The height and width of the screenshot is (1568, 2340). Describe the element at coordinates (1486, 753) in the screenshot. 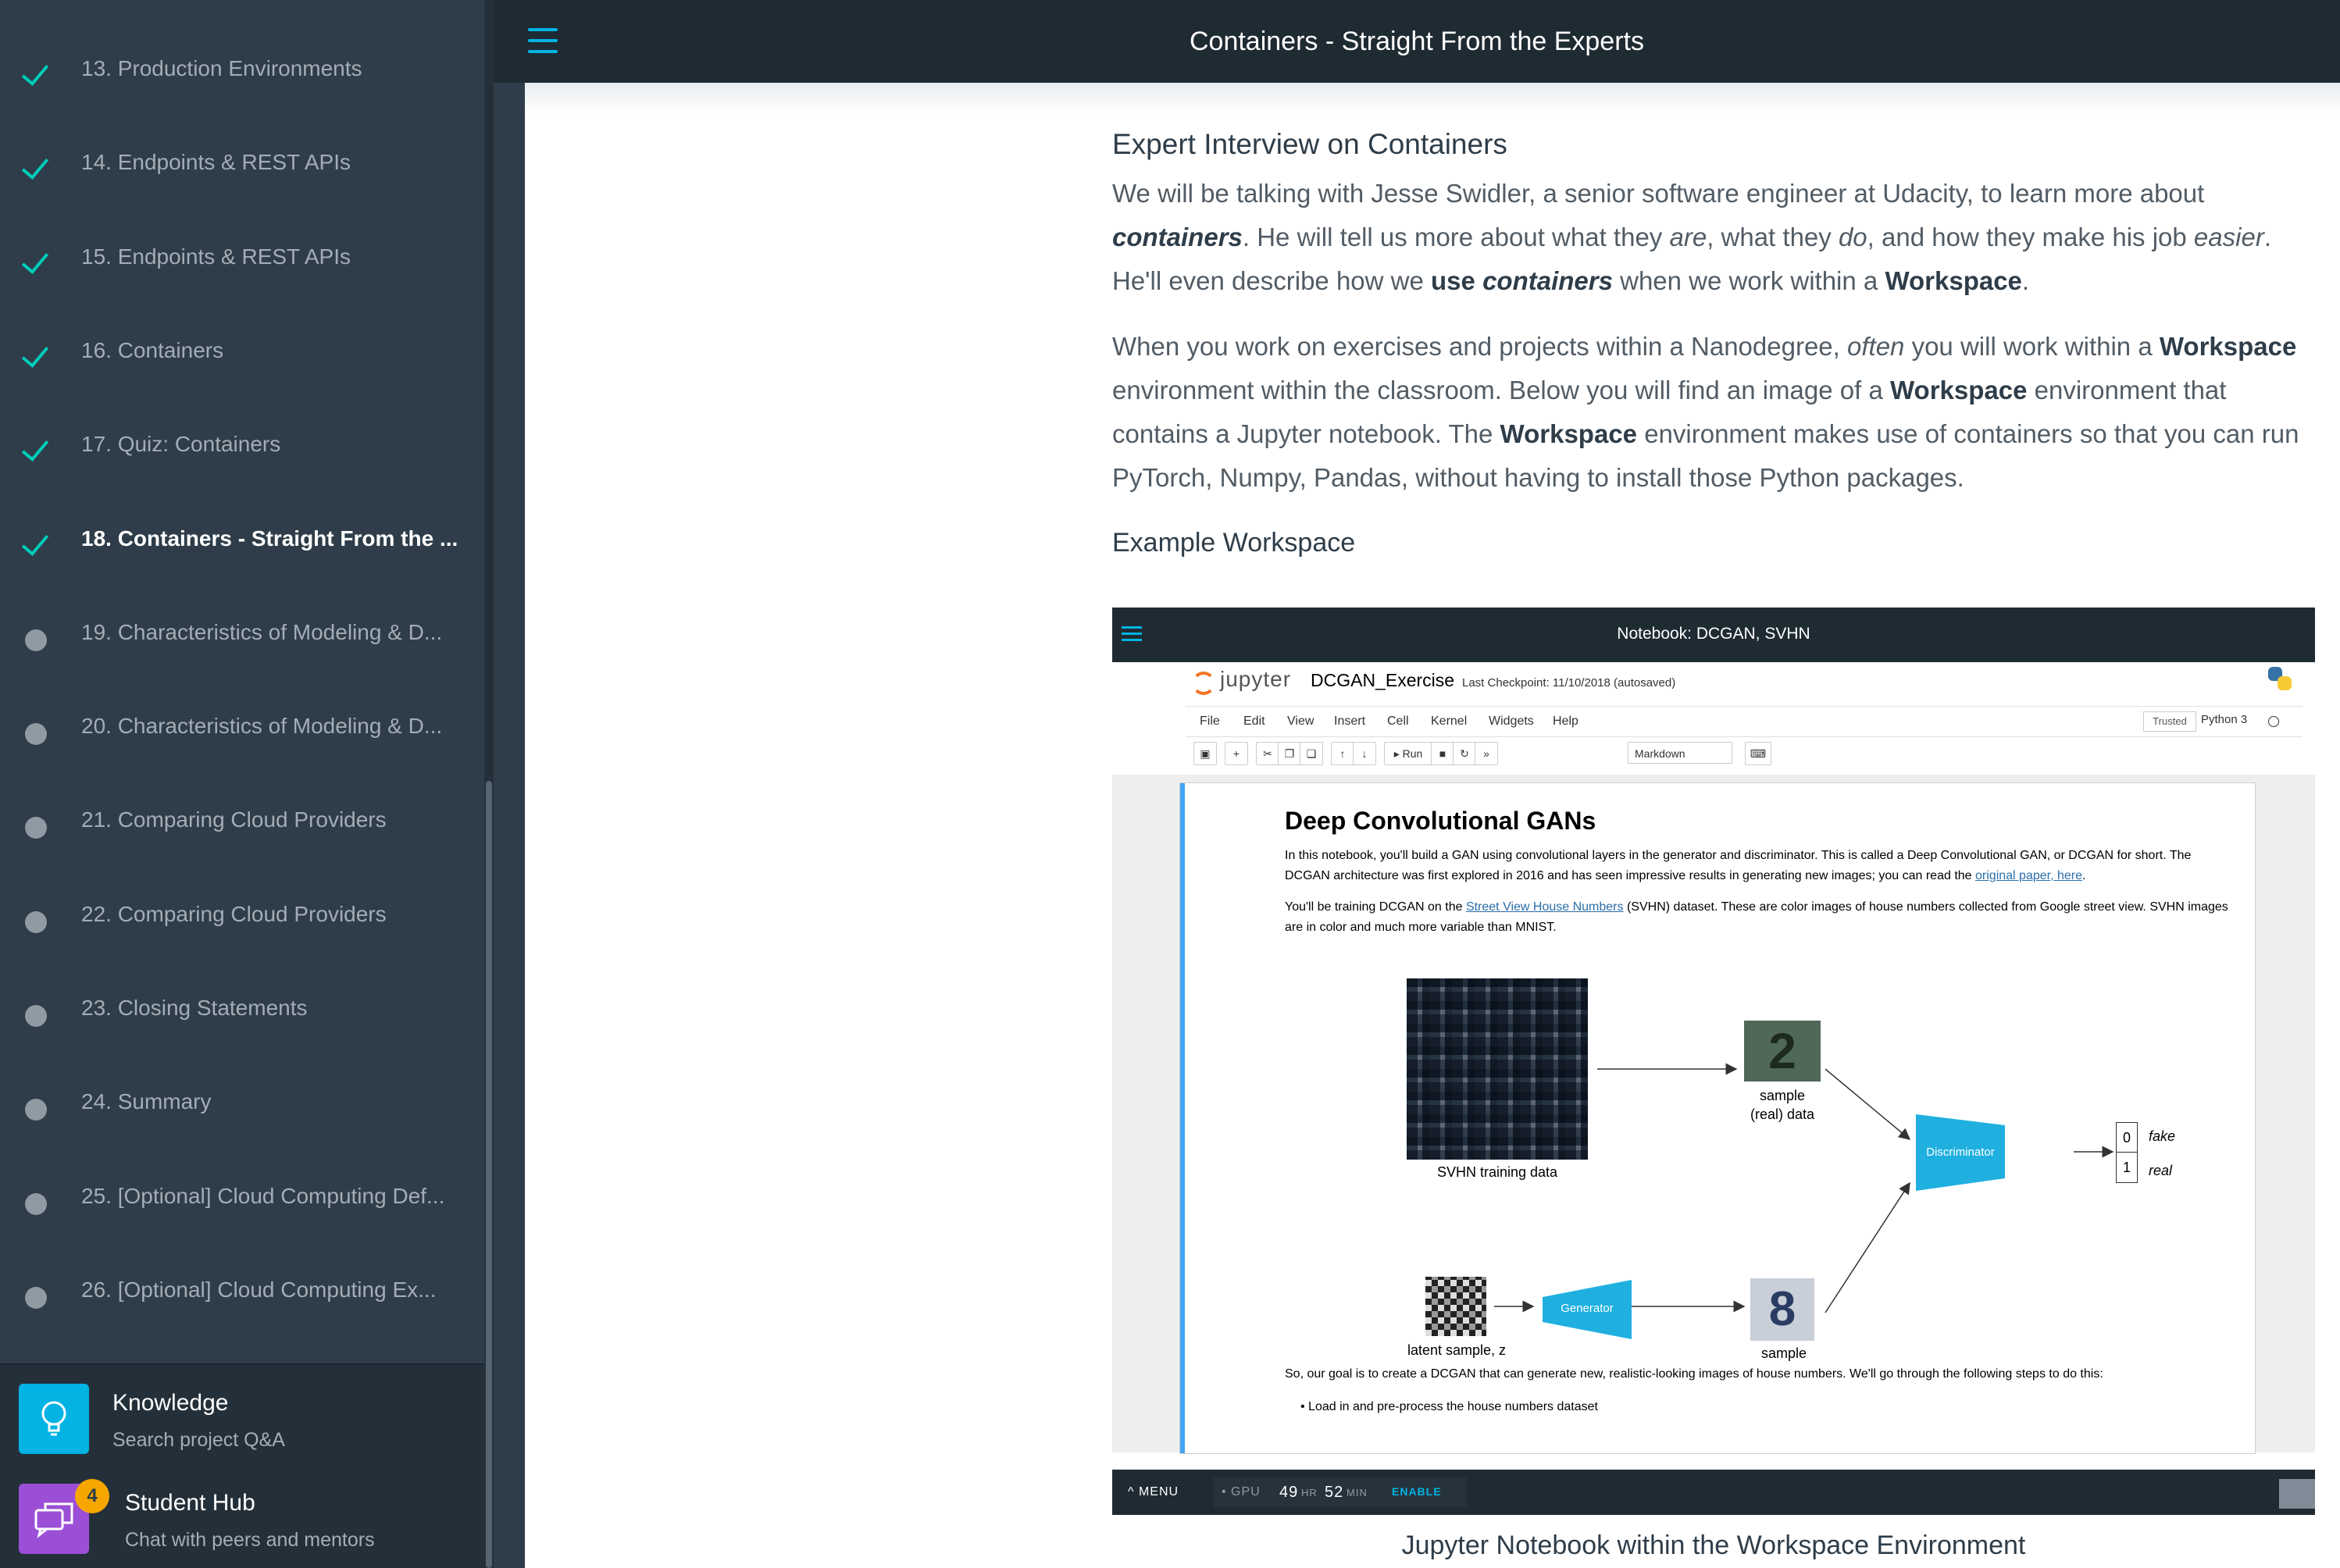

I see `fast-forward-icon: »` at that location.